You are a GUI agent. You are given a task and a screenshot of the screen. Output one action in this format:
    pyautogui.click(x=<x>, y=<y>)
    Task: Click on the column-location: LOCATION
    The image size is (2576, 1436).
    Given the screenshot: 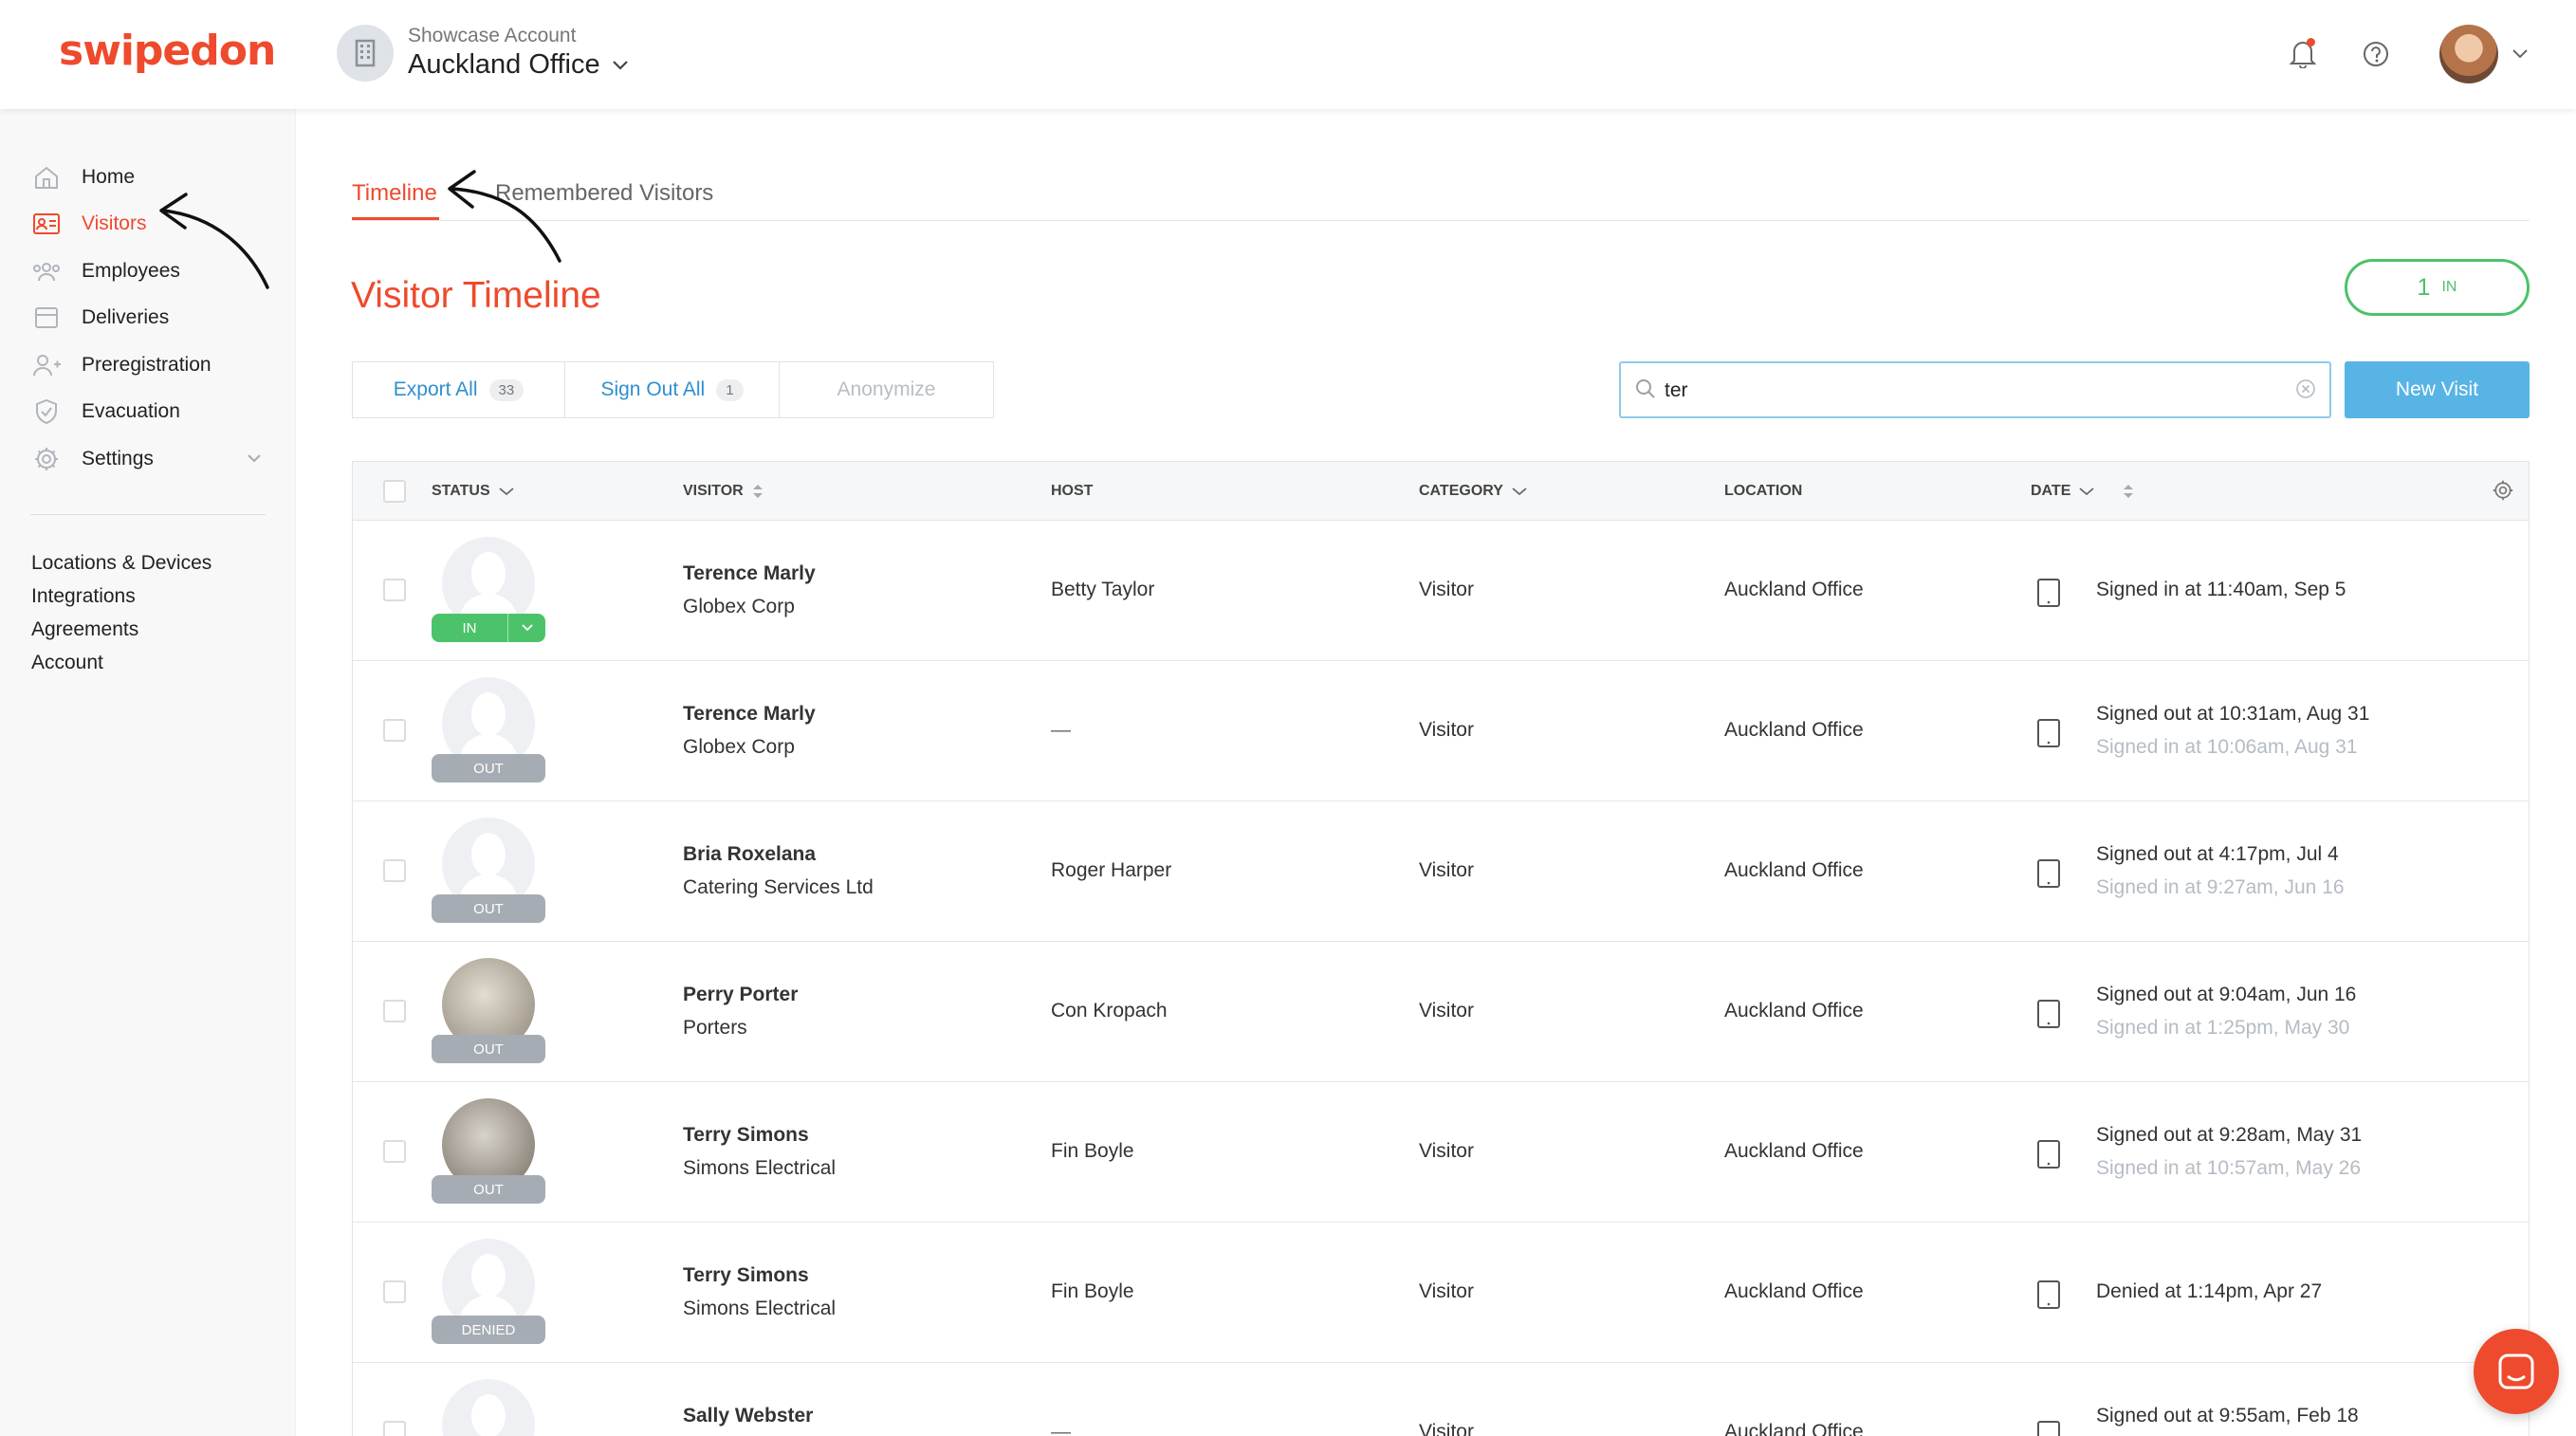 What is the action you would take?
    pyautogui.click(x=1763, y=492)
    